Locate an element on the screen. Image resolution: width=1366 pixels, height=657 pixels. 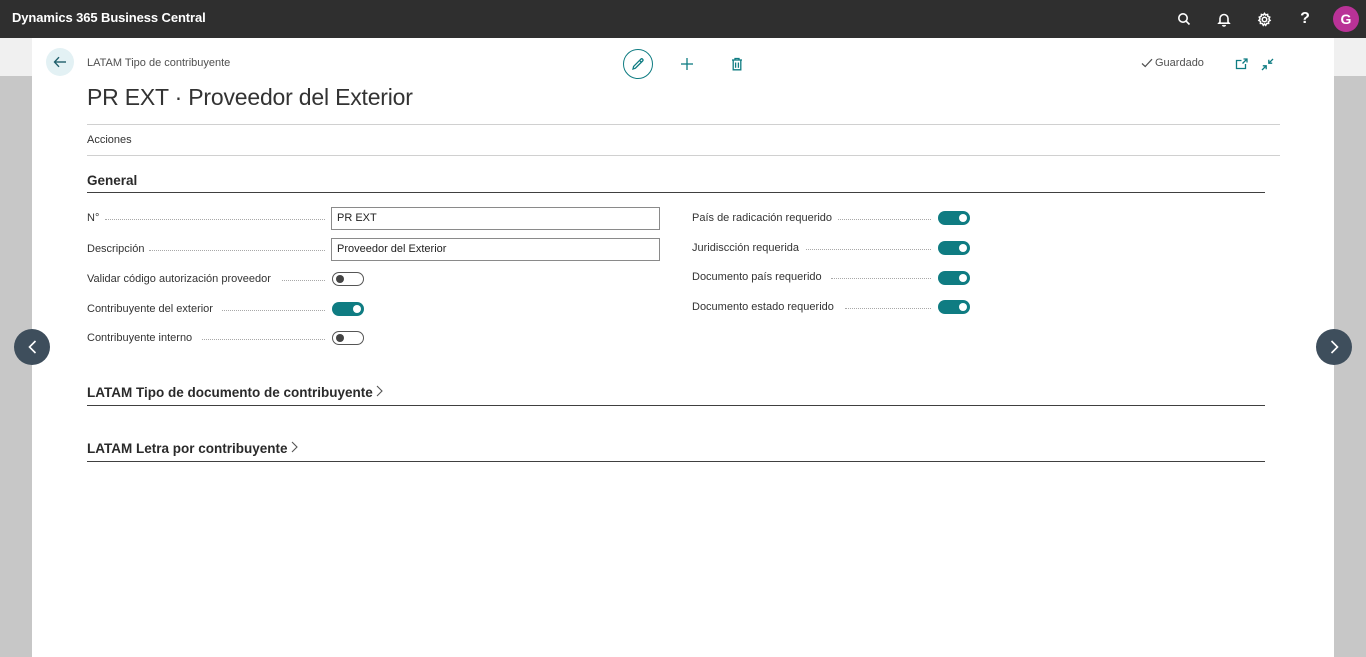
contrib-exterior-toggle is located at coordinates (348, 309).